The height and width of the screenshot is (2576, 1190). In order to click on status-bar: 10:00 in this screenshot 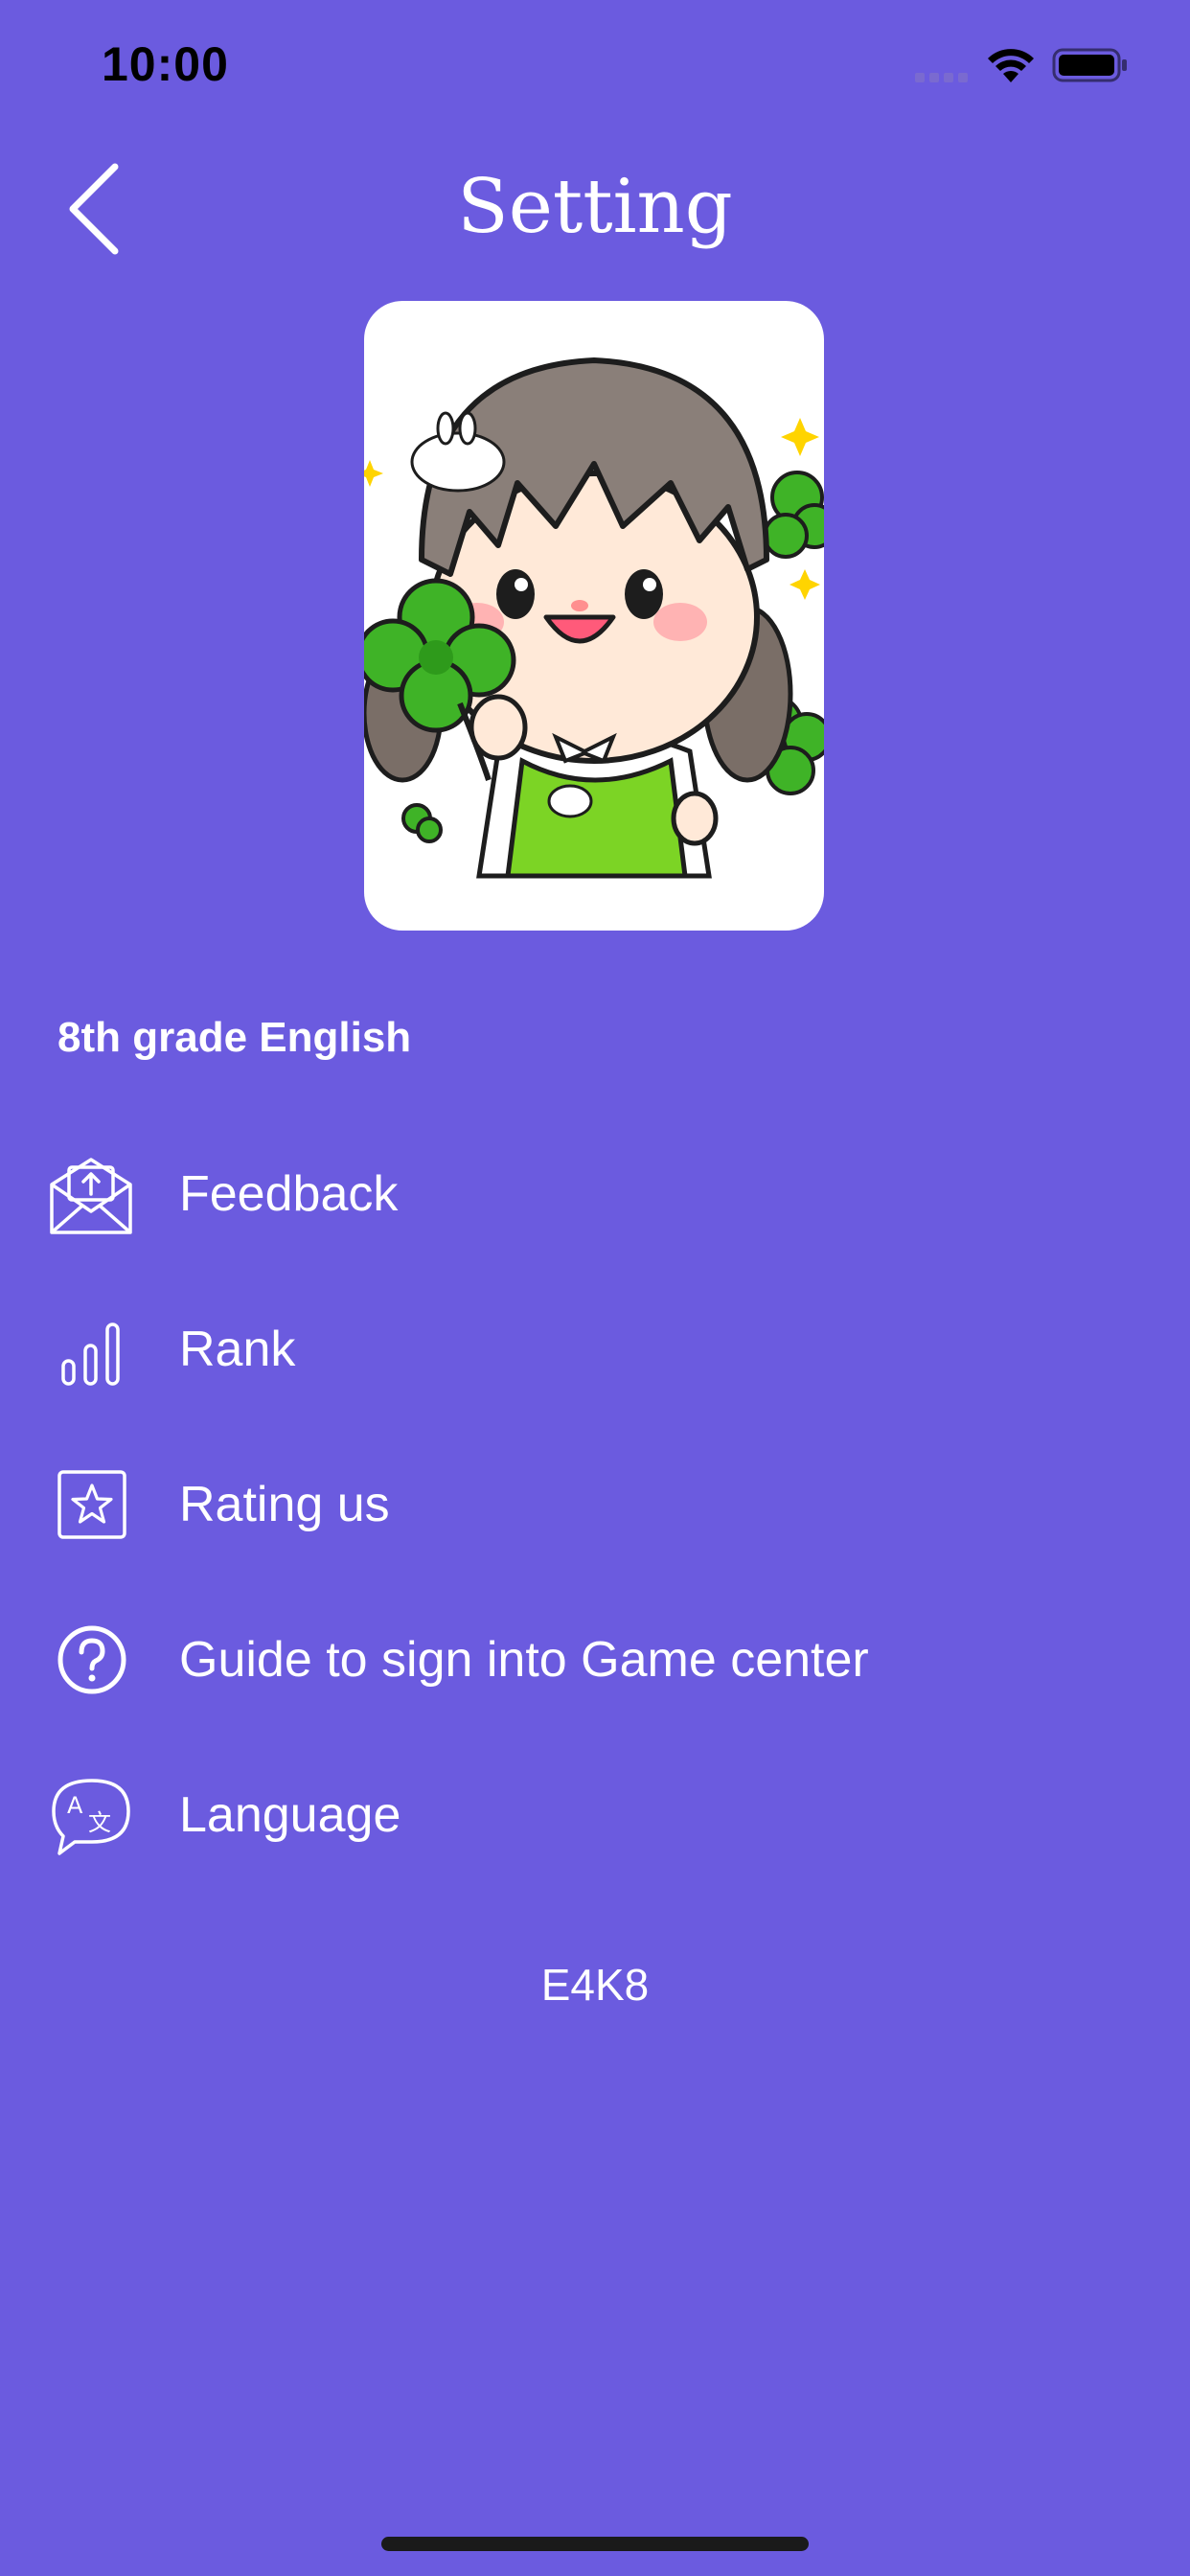, I will do `click(595, 67)`.